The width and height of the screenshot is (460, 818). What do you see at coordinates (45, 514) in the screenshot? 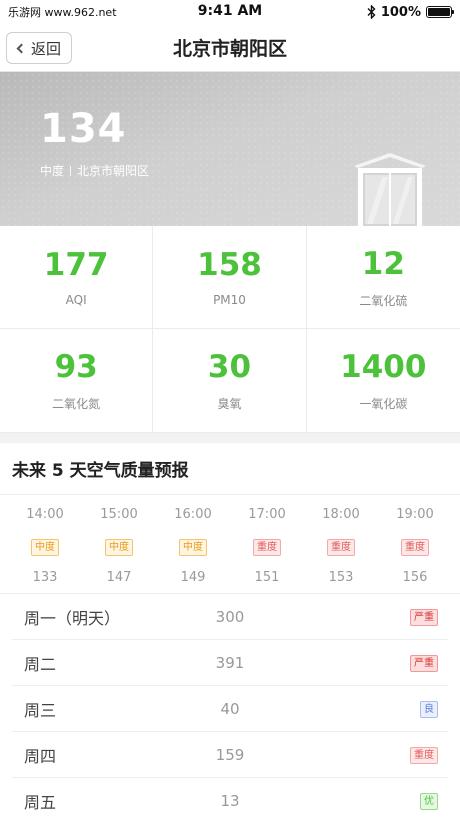
I see `hour-time: 14:00` at bounding box center [45, 514].